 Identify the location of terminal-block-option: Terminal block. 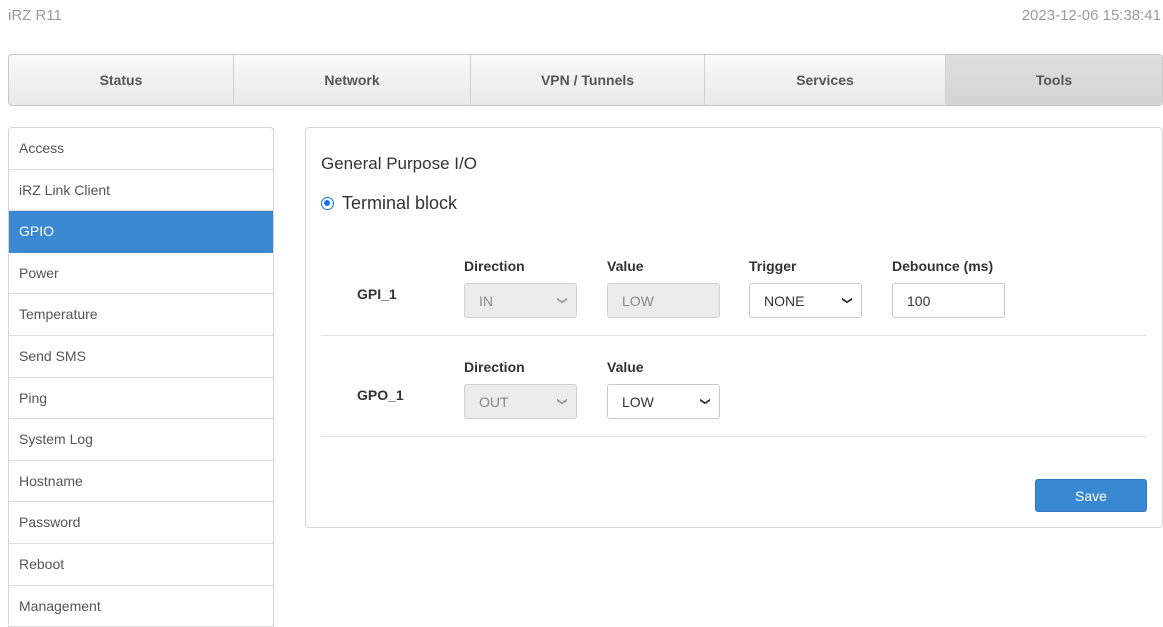
(389, 203).